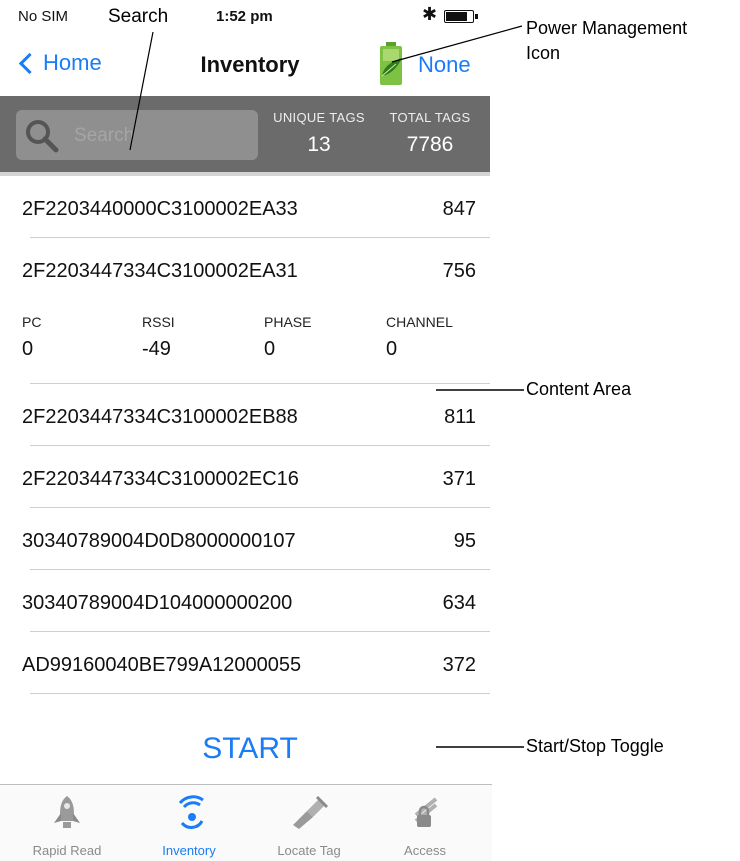 This screenshot has width=740, height=861. What do you see at coordinates (606, 41) in the screenshot?
I see `annotation-power-management: Power Management Icon` at bounding box center [606, 41].